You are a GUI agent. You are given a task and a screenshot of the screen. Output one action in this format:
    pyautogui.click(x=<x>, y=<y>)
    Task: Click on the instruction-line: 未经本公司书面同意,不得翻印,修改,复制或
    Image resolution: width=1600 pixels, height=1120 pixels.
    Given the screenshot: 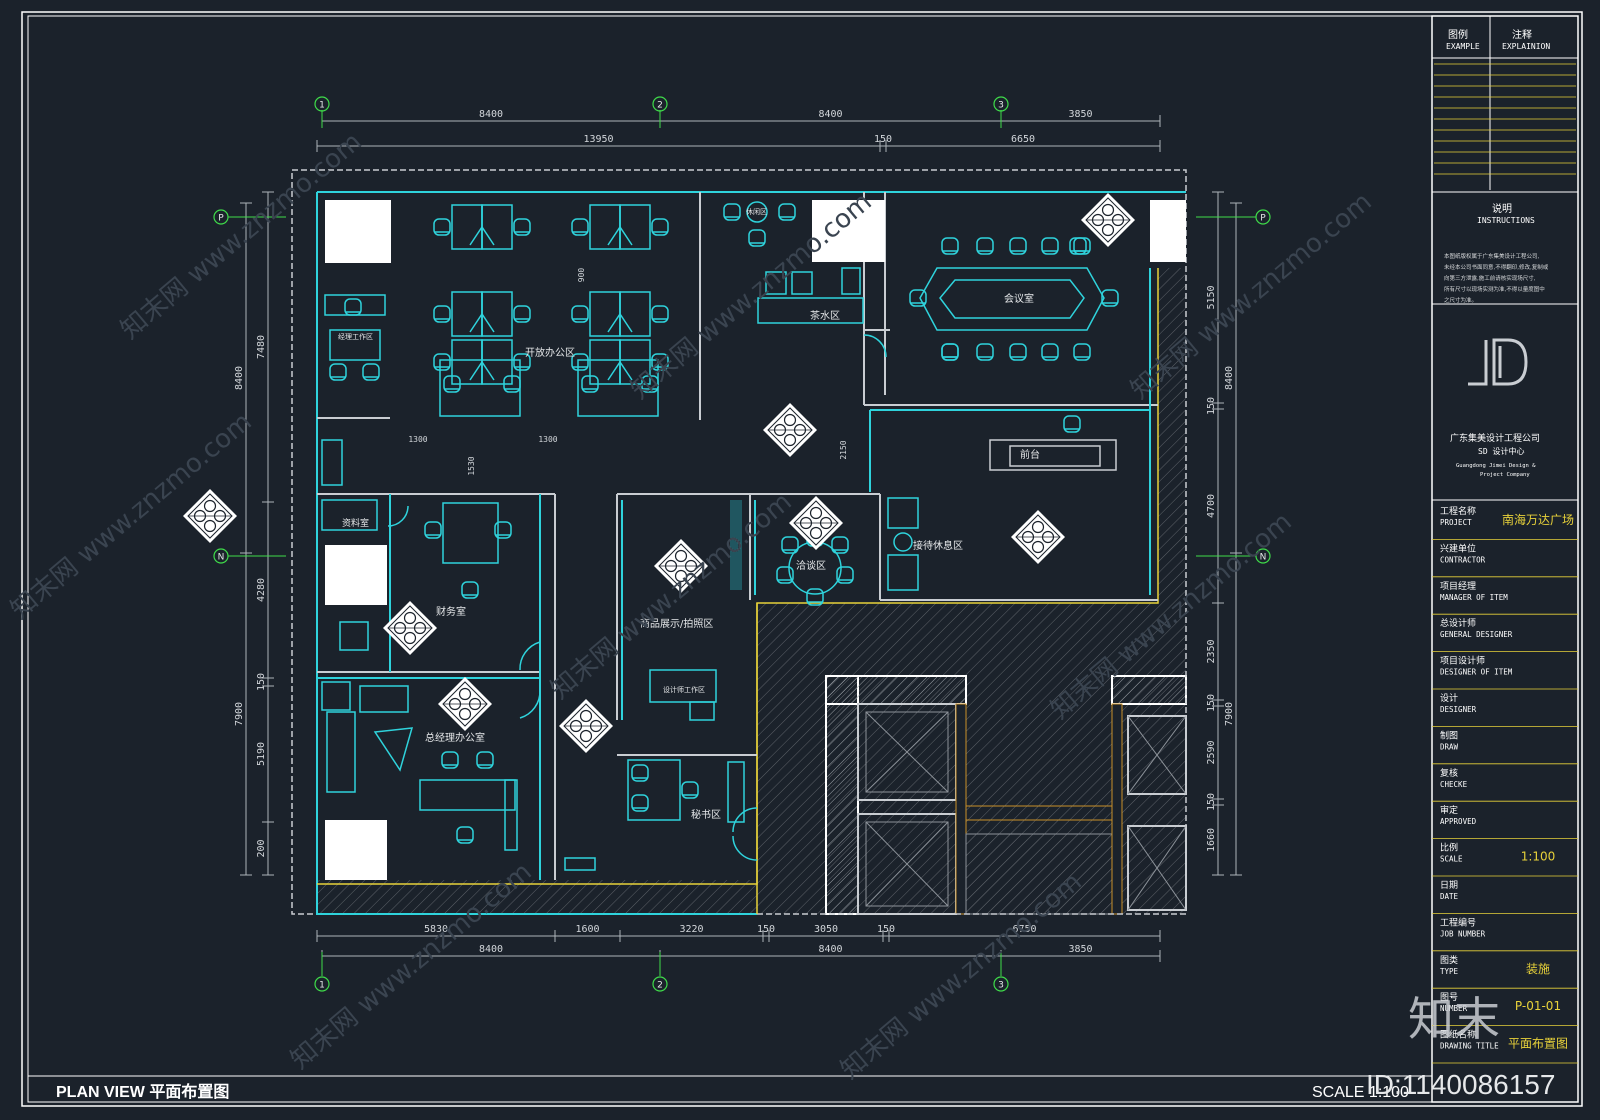 What is the action you would take?
    pyautogui.click(x=1496, y=267)
    